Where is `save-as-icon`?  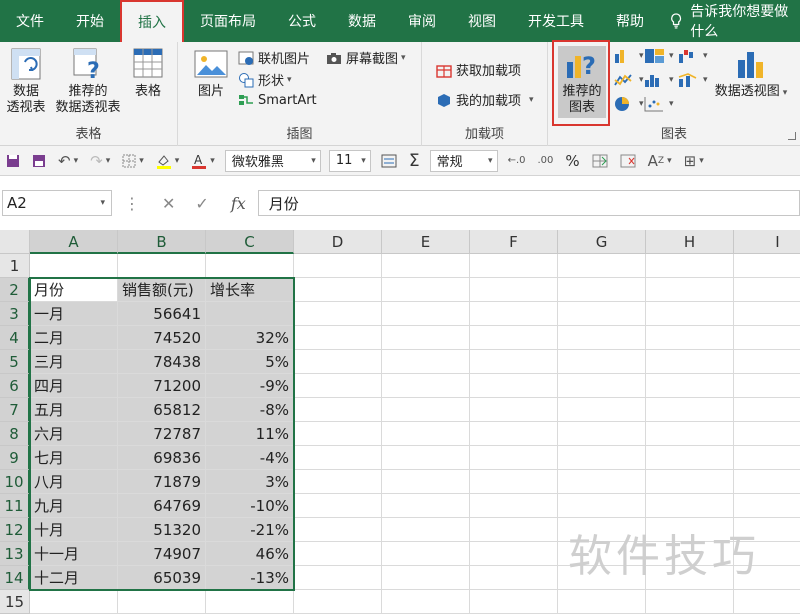 save-as-icon is located at coordinates (39, 161).